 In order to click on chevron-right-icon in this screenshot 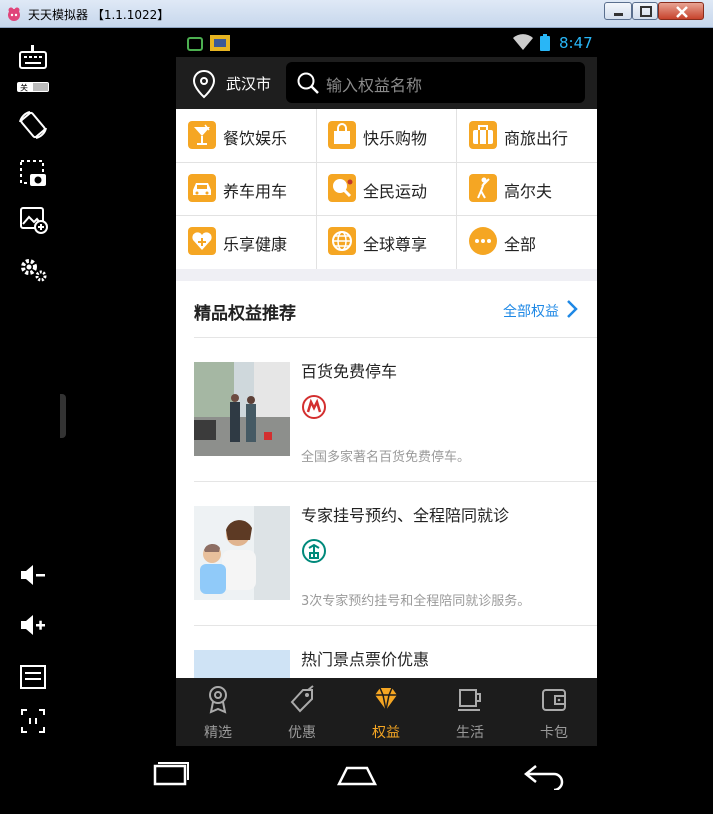, I will do `click(572, 309)`.